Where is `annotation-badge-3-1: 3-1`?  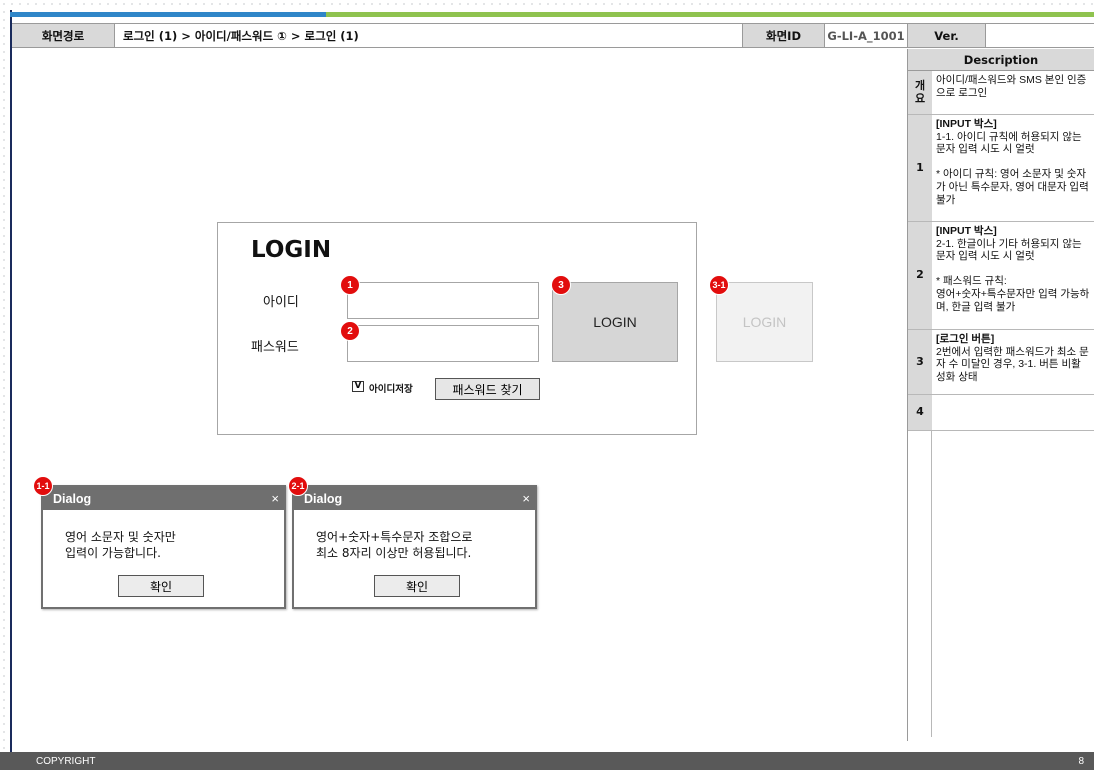
annotation-badge-3-1: 3-1 is located at coordinates (719, 285).